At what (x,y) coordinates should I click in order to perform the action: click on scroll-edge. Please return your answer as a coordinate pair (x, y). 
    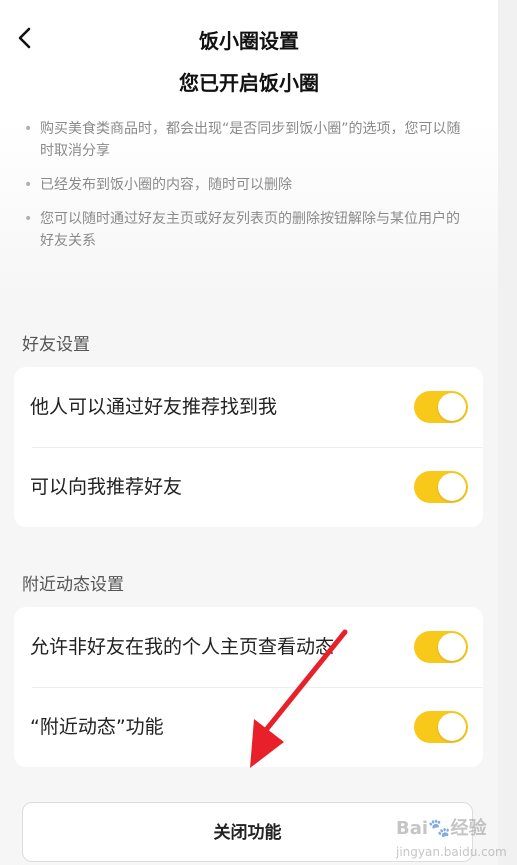
    Looking at the image, I should click on (507, 432).